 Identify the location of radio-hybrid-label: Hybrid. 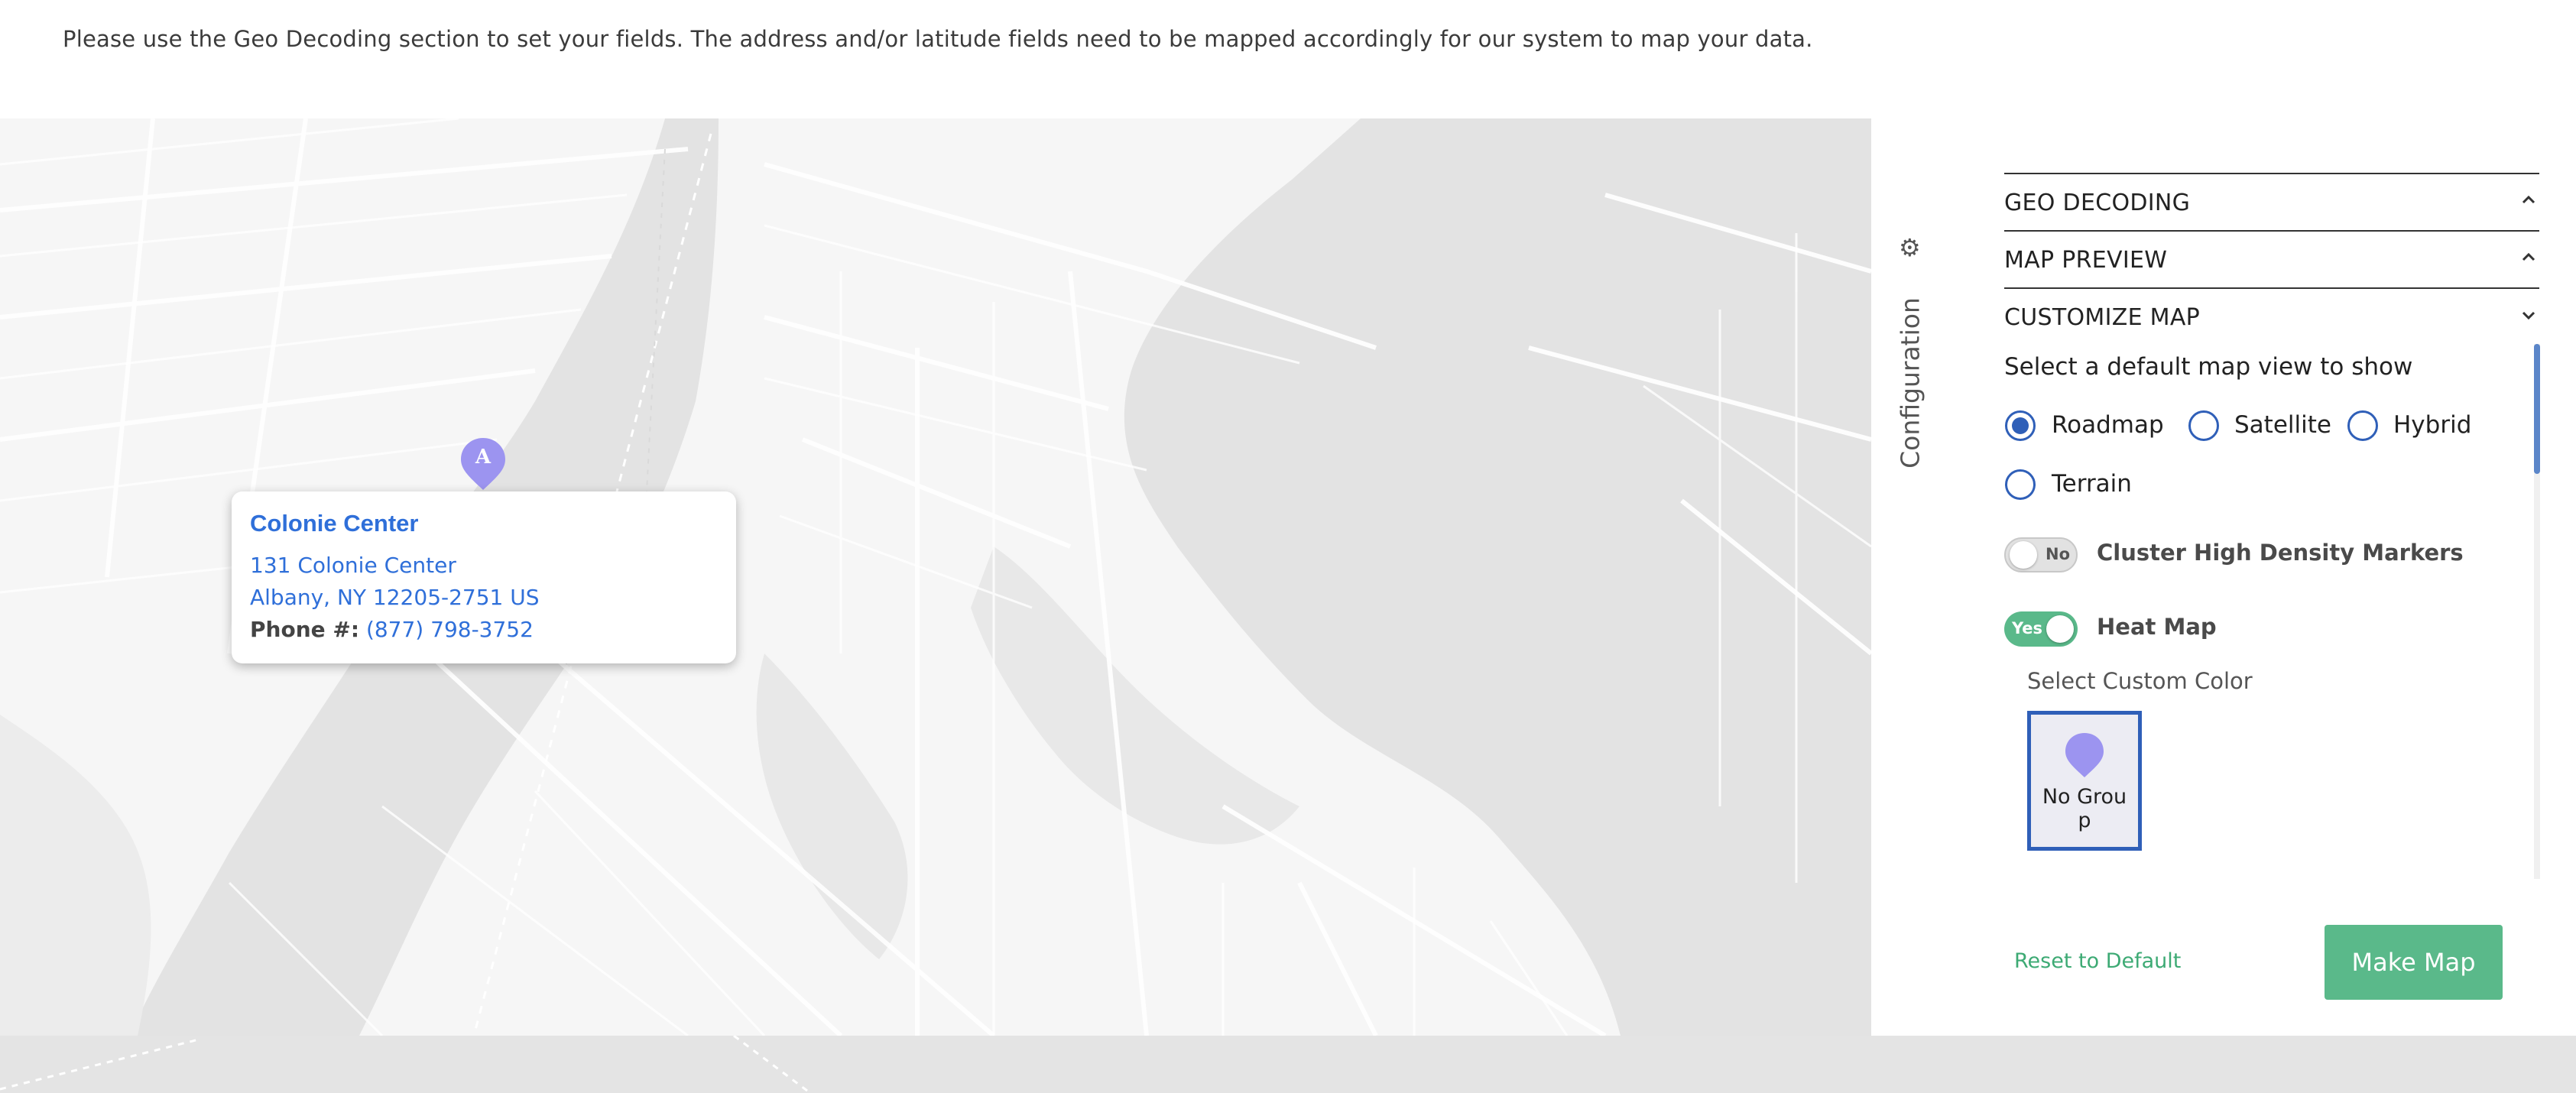
(2432, 425).